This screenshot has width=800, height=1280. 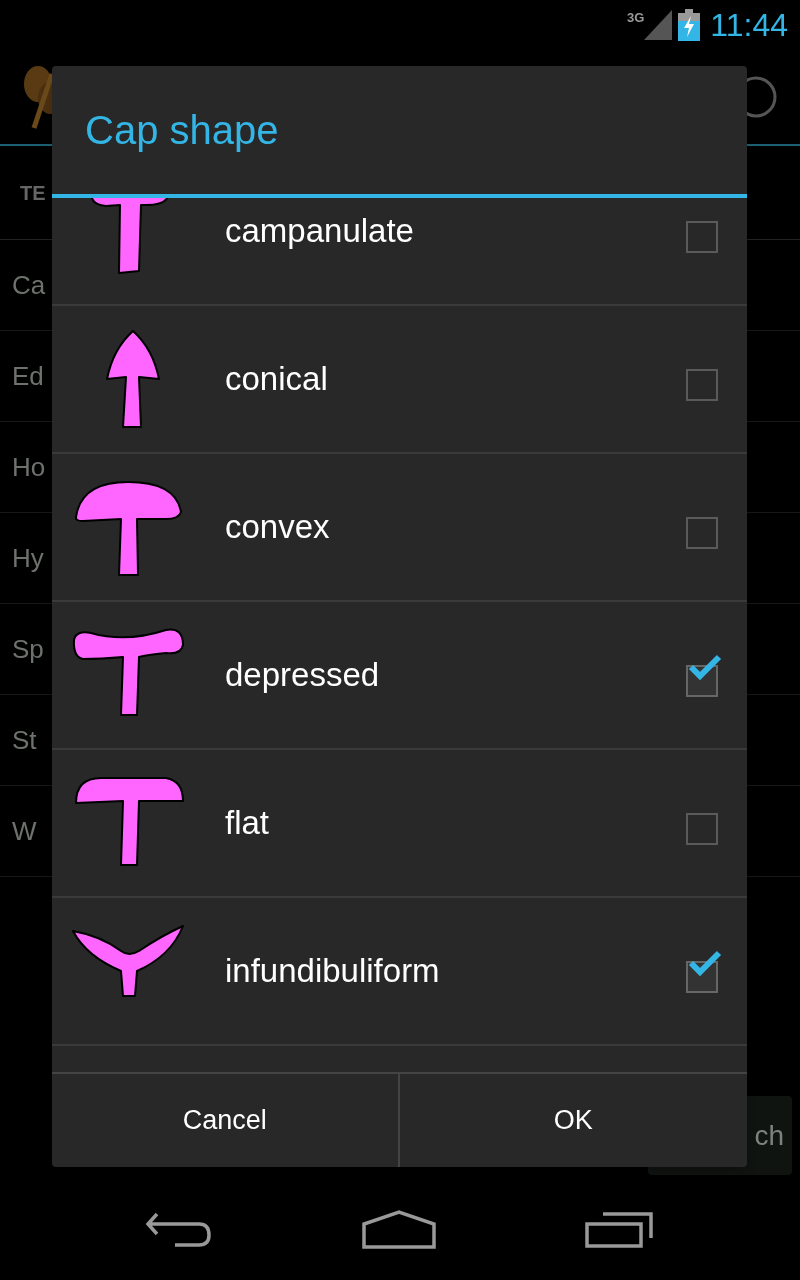 I want to click on clock: 11:44, so click(x=749, y=25).